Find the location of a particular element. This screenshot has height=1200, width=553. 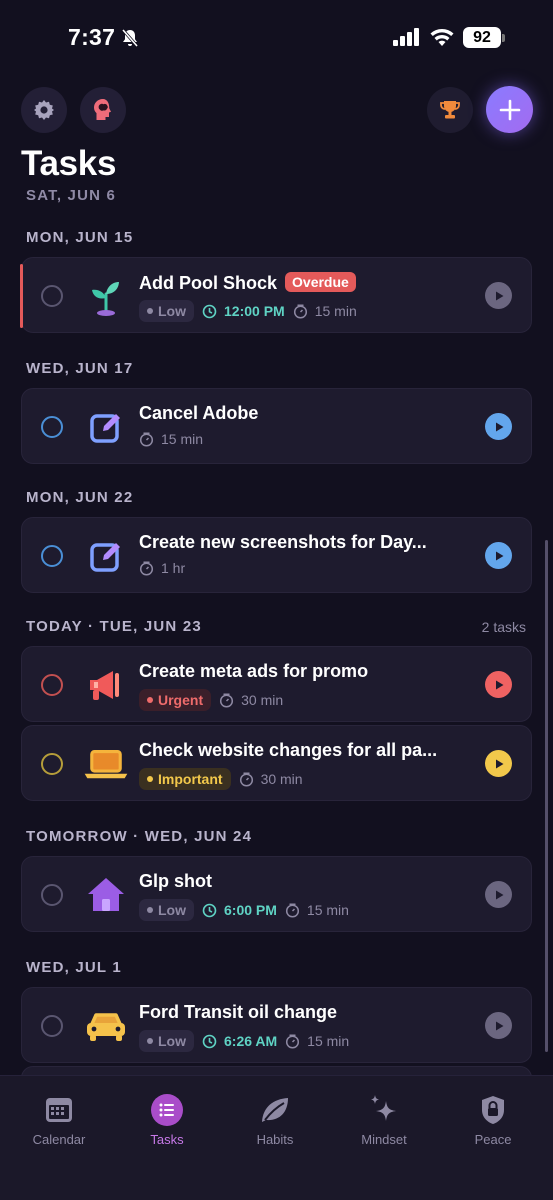

tab-peace: Peace is located at coordinates (493, 1120).